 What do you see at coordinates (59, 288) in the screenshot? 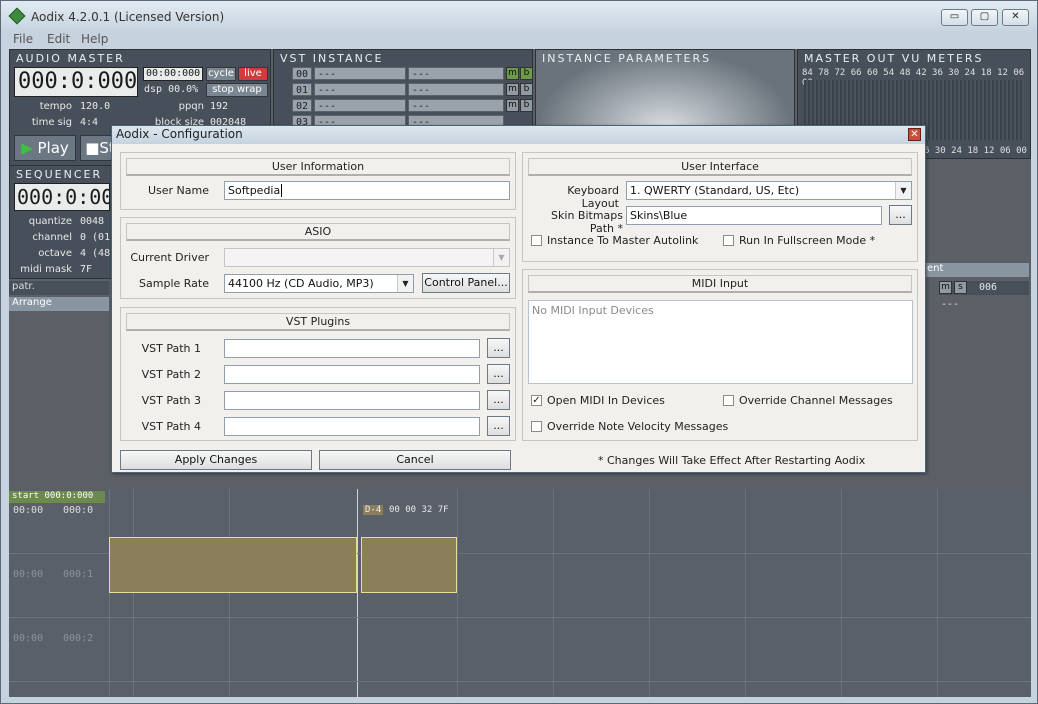
I see `pattern-selector: patr.` at bounding box center [59, 288].